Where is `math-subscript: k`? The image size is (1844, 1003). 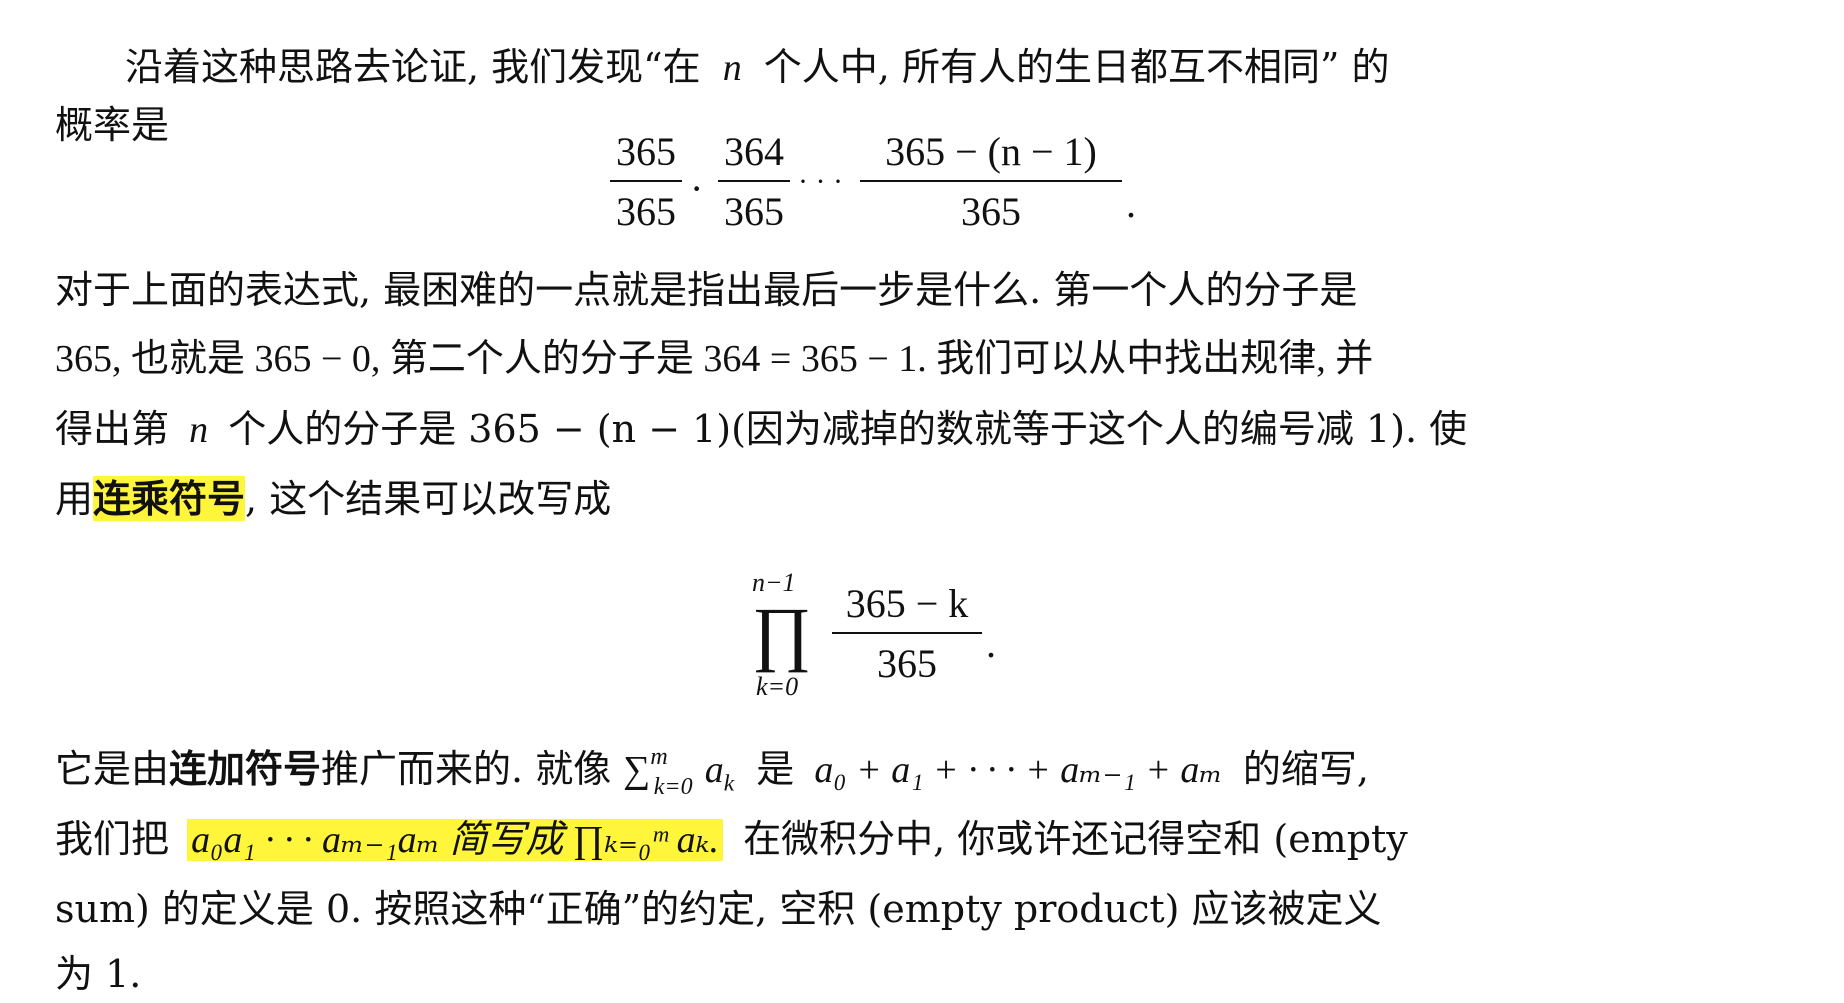 math-subscript: k is located at coordinates (729, 783).